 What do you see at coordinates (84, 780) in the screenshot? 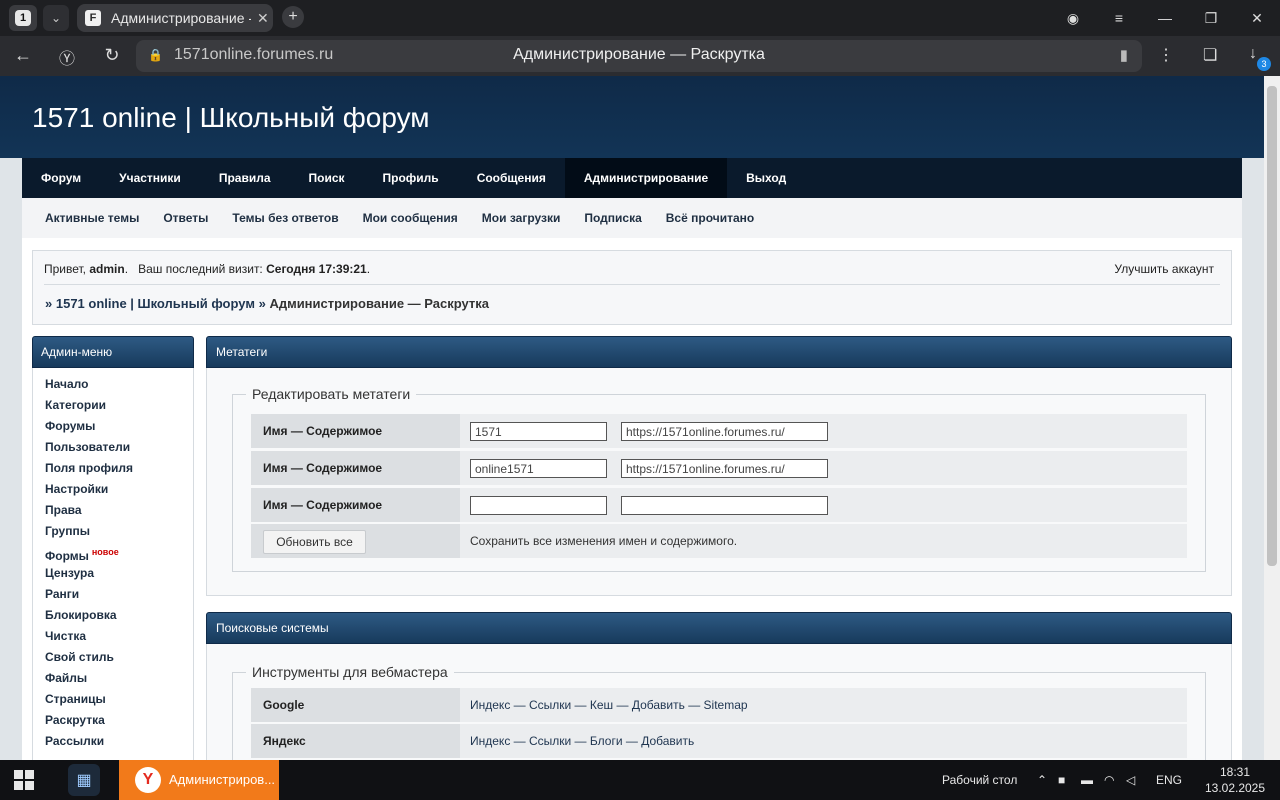
I see `taskbar-app-icon: ▦` at bounding box center [84, 780].